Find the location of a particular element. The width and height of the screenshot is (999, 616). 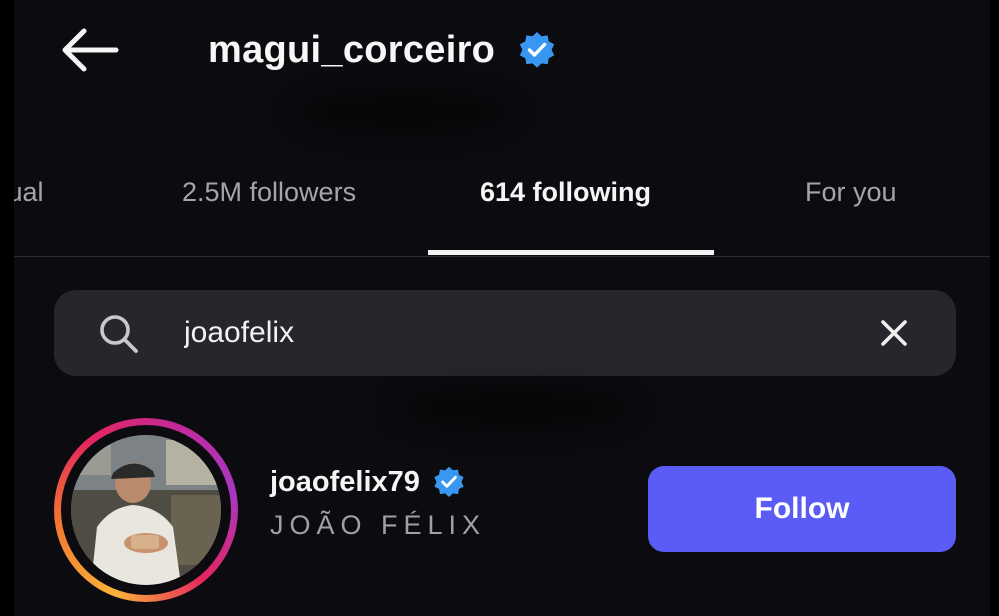

search-icon is located at coordinates (119, 334).